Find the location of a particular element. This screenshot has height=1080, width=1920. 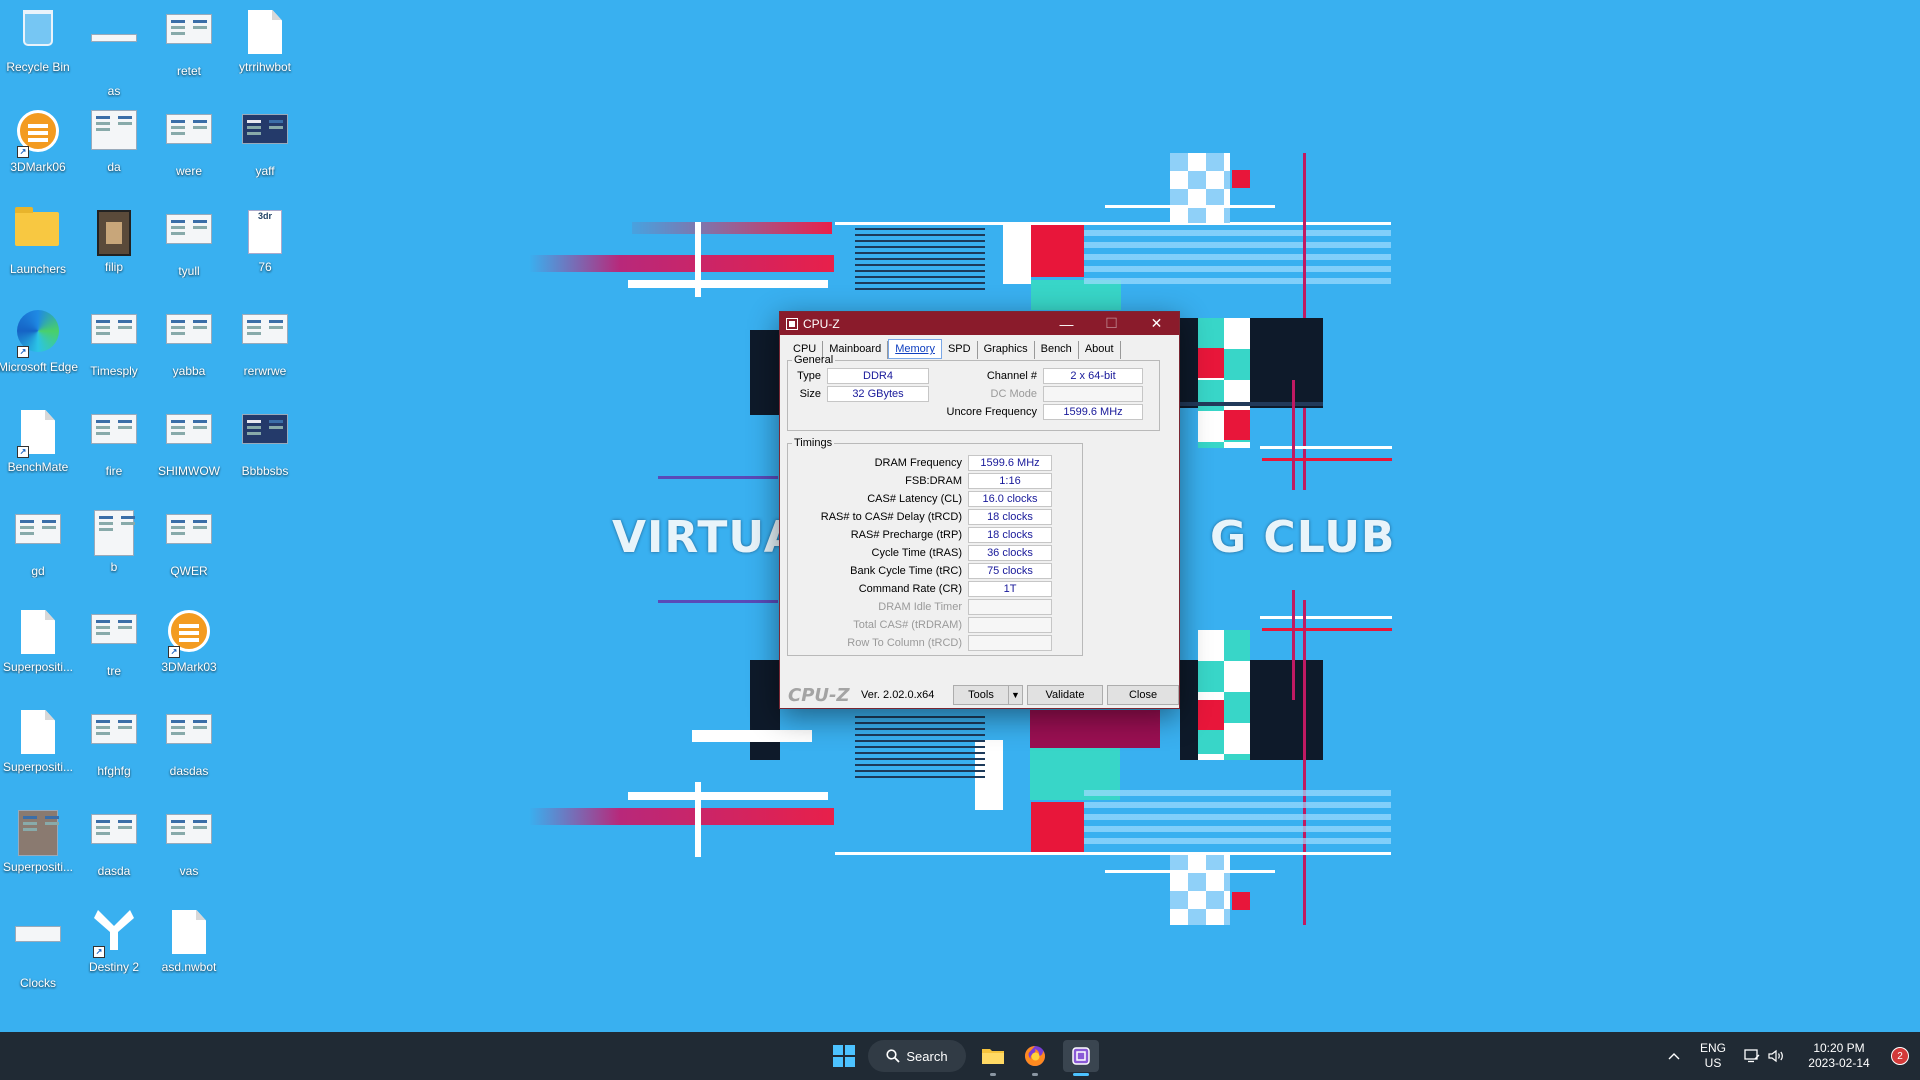

timing-row: Bank Cycle Time (tRC) 75 clocks is located at coordinates (919, 571).